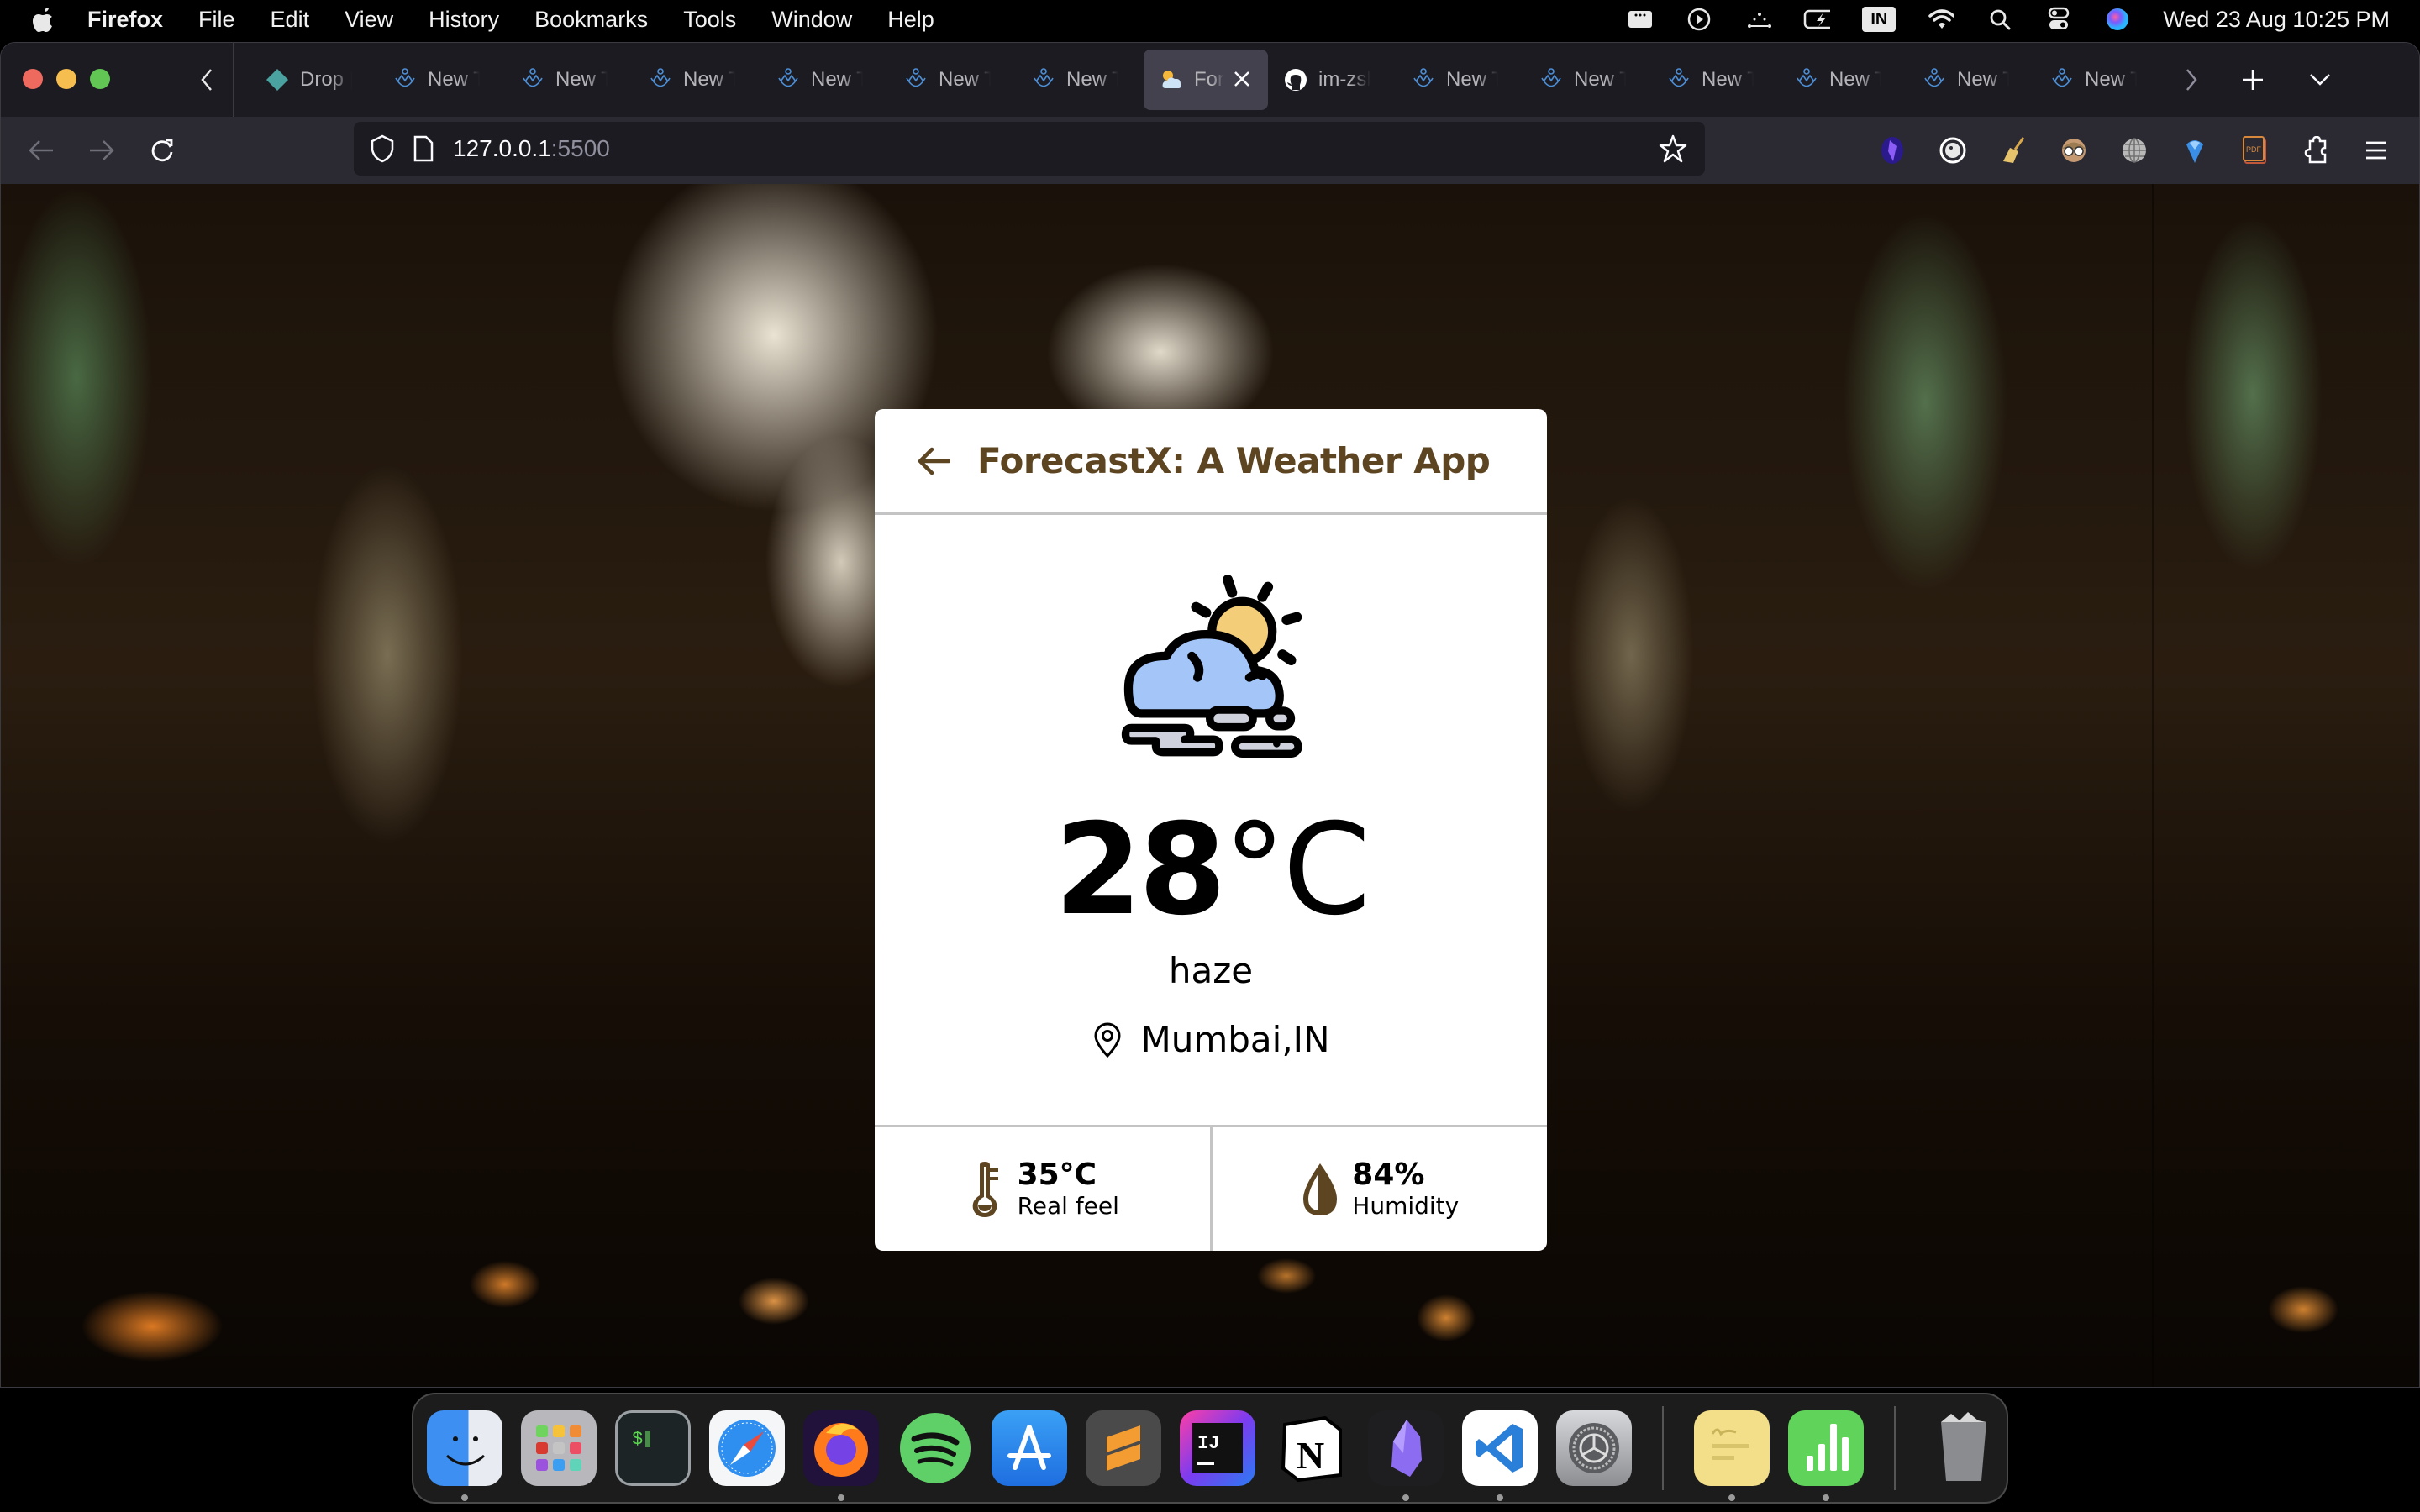 The width and height of the screenshot is (2420, 1512). Describe the element at coordinates (1029, 149) in the screenshot. I see `address-bar: 127.0.0.1:5500` at that location.